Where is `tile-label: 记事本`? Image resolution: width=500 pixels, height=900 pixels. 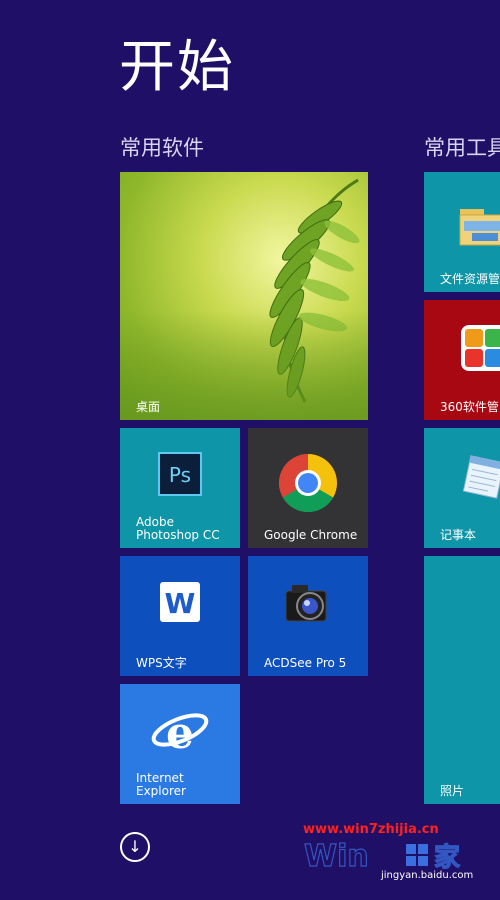
tile-label: 记事本 is located at coordinates (458, 534).